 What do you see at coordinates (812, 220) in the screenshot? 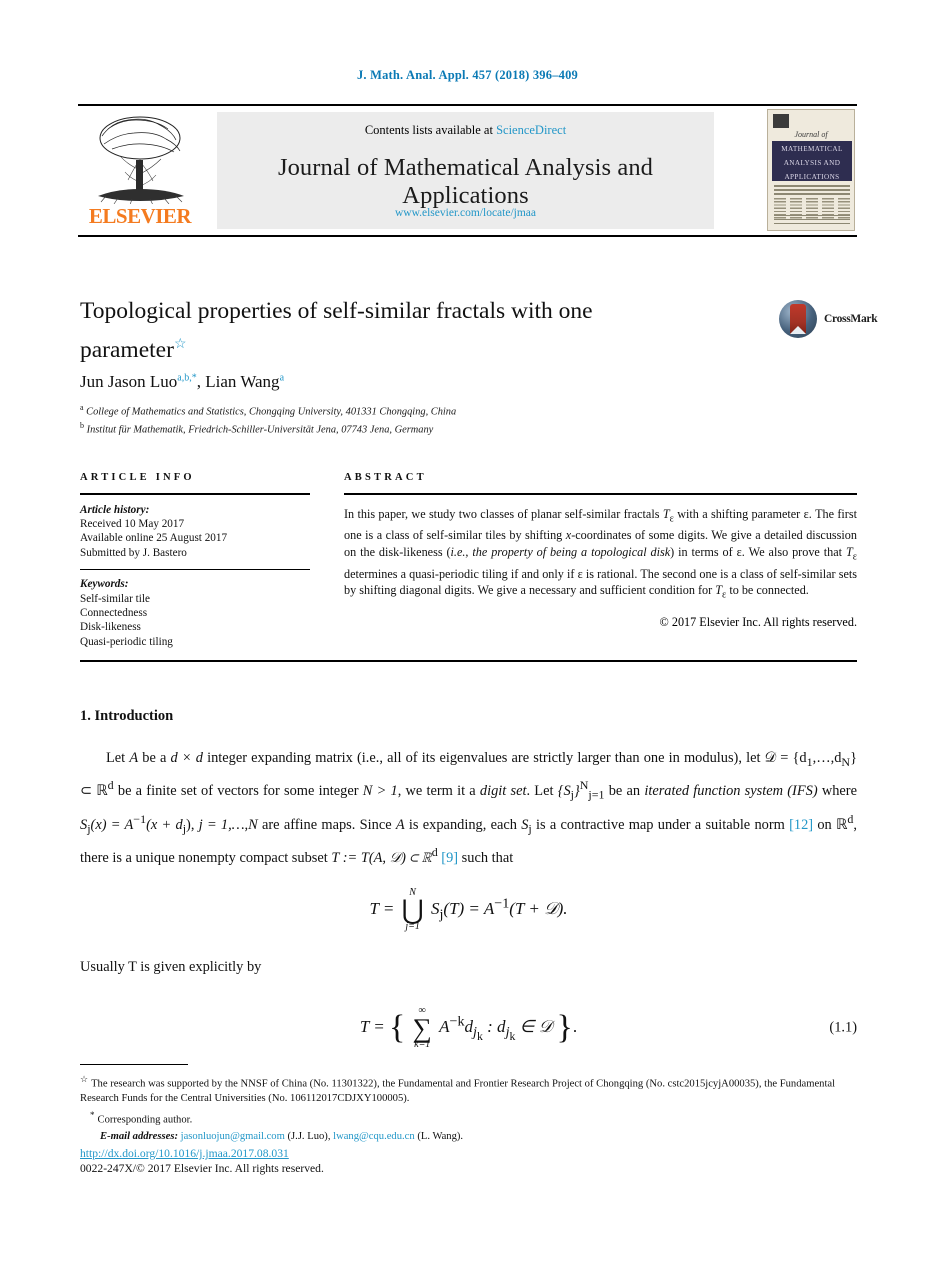
I see `cover-footer-lines` at bounding box center [812, 220].